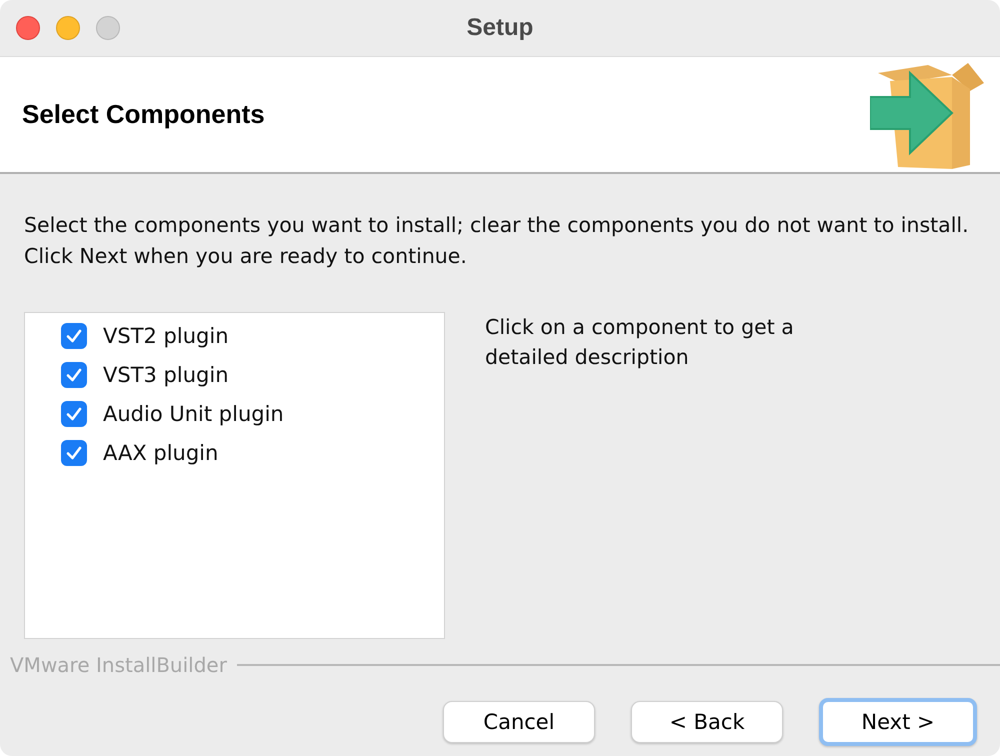 This screenshot has width=1000, height=756. Describe the element at coordinates (519, 722) in the screenshot. I see `wizard-button: Cancel` at that location.